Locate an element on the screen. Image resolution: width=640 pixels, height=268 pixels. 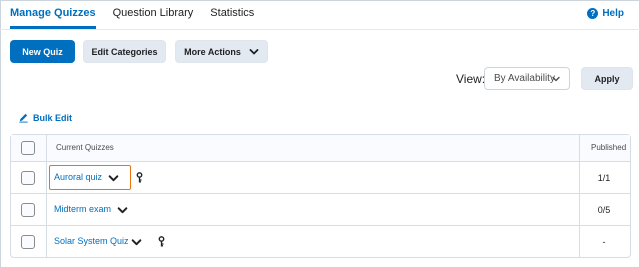
view-label: View: is located at coordinates (471, 79).